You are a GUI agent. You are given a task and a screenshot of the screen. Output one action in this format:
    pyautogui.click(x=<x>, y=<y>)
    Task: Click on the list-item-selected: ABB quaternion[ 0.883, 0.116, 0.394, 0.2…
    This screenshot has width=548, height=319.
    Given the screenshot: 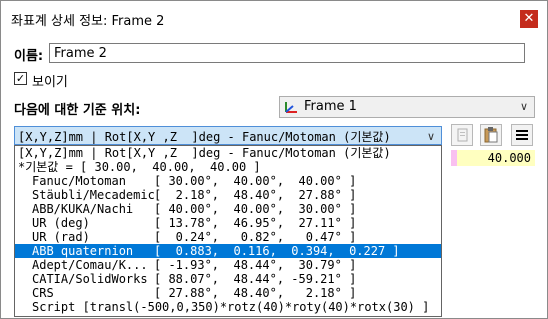 What is the action you would take?
    pyautogui.click(x=228, y=251)
    